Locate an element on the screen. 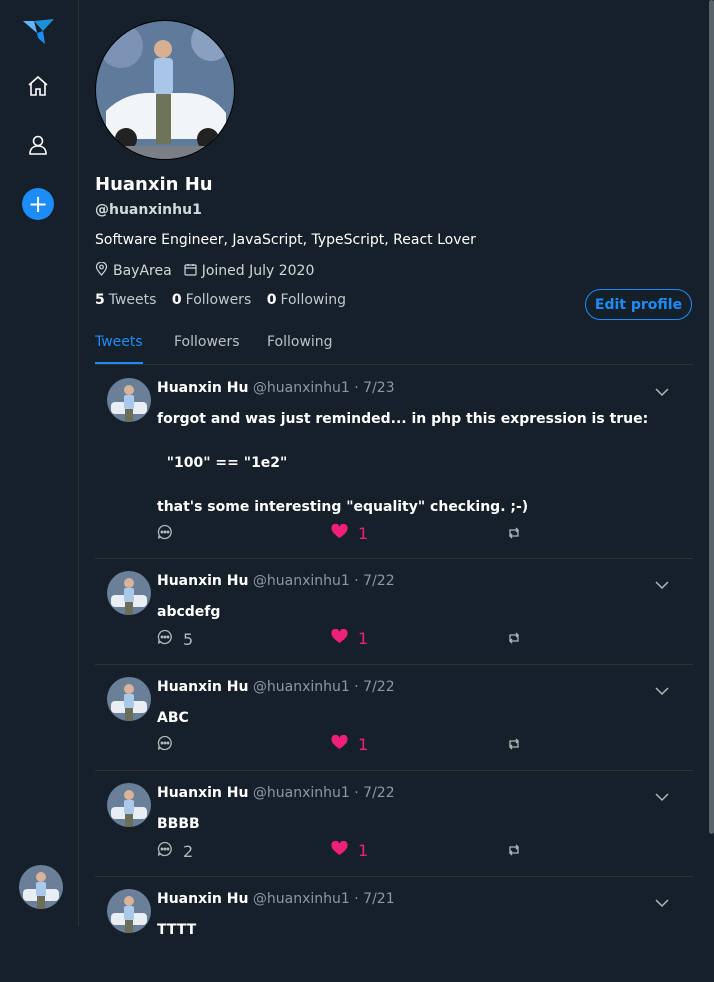 Image resolution: width=714 pixels, height=982 pixels. tweet-actions: 2 1 is located at coordinates (417, 850).